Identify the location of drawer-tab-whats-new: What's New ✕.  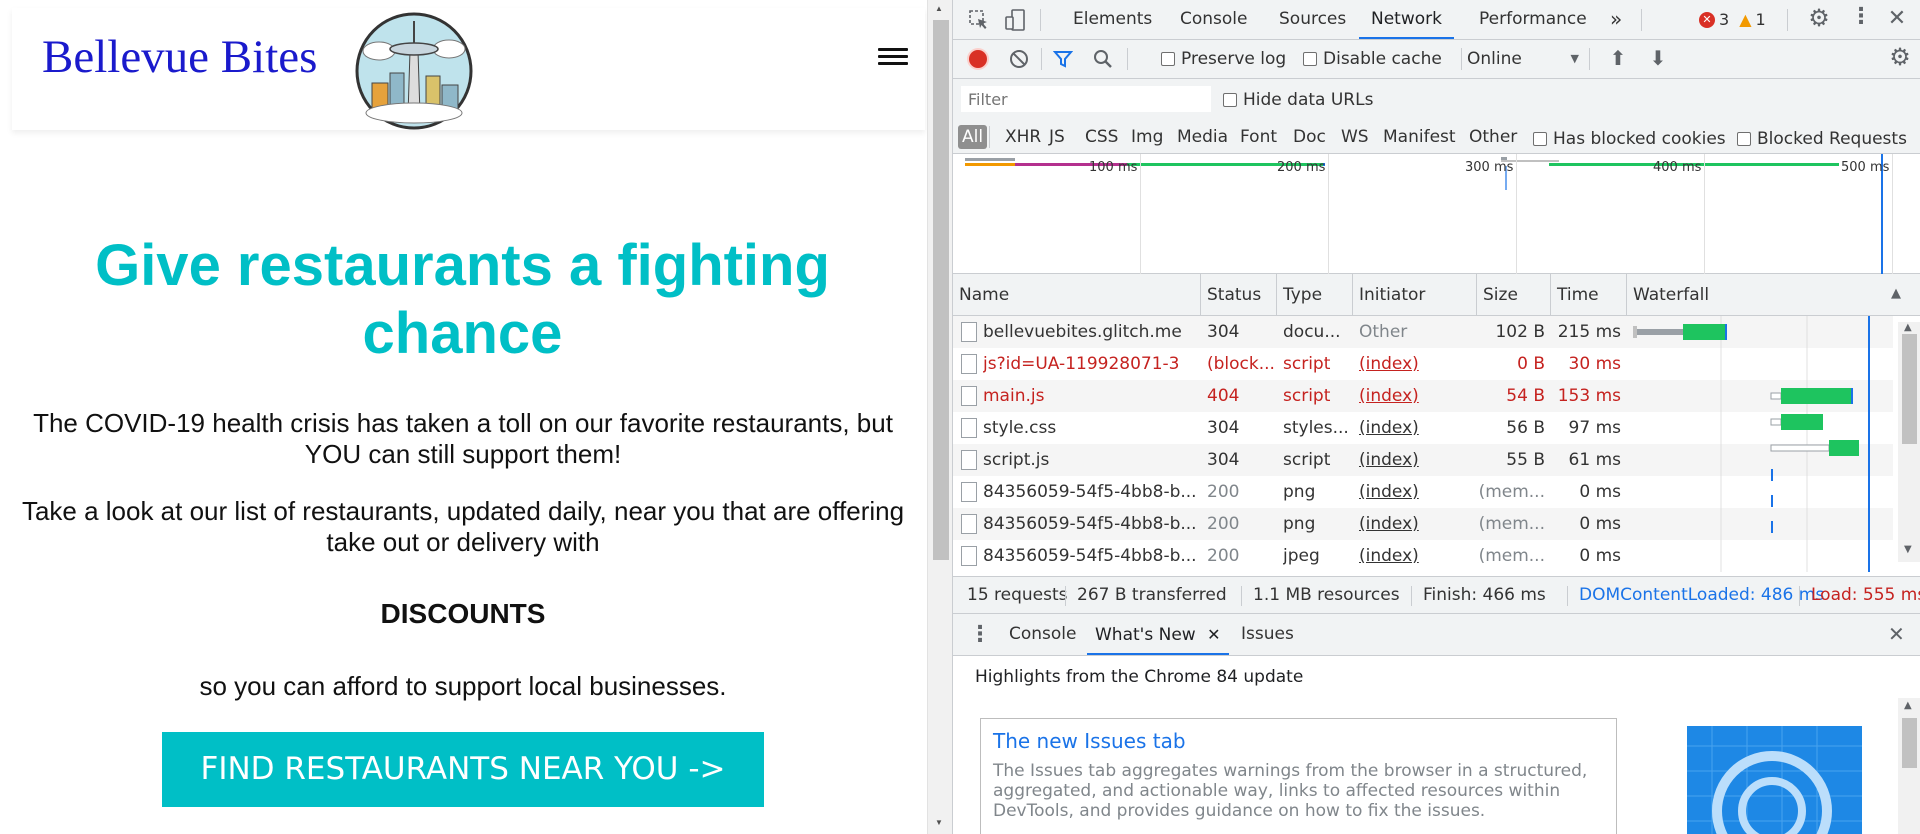
(1158, 634).